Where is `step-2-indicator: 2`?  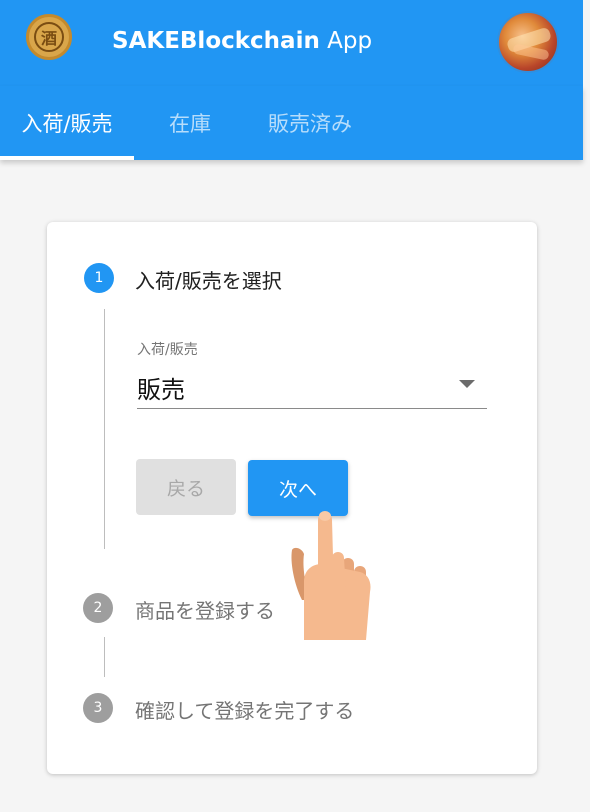 step-2-indicator: 2 is located at coordinates (98, 608).